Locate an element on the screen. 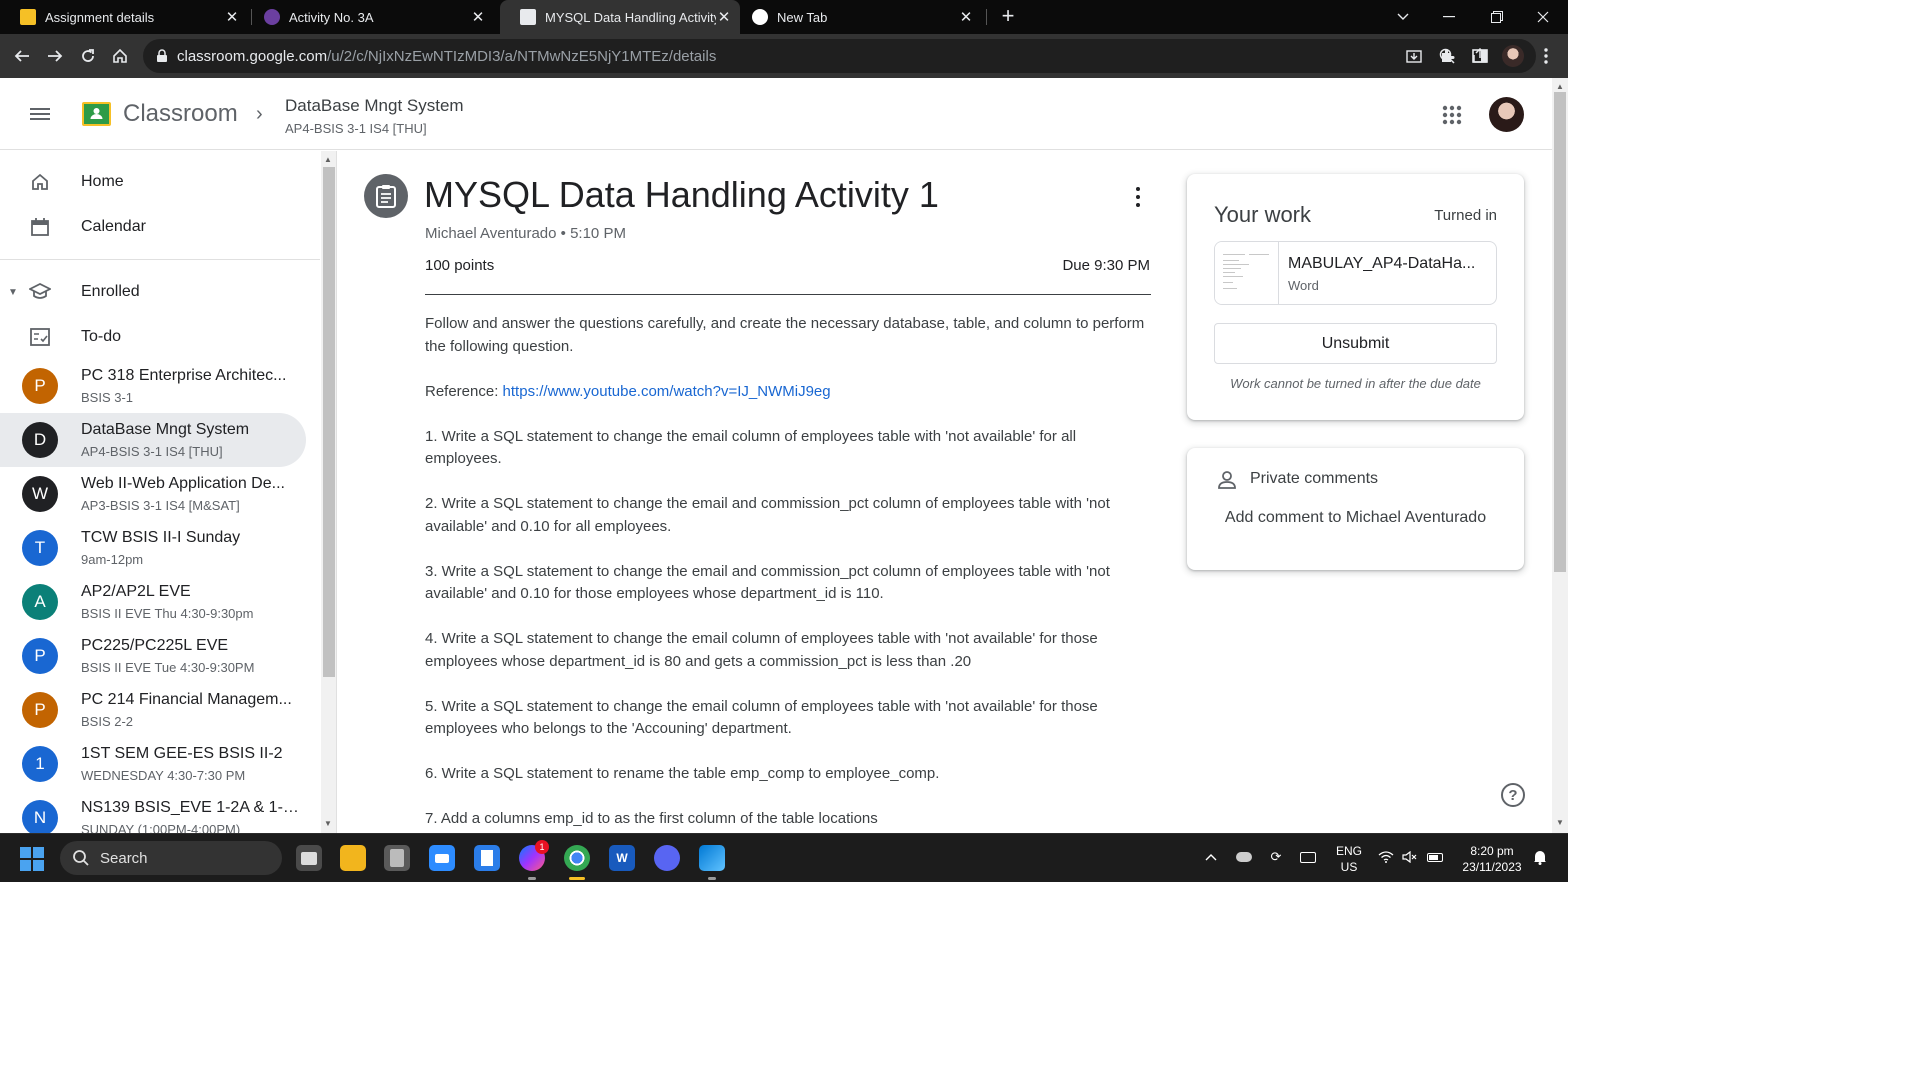 The image size is (1920, 1080). sidebar-course-item: P PC 318 Enterprise Architec... BSIS 3-1 is located at coordinates (153, 386).